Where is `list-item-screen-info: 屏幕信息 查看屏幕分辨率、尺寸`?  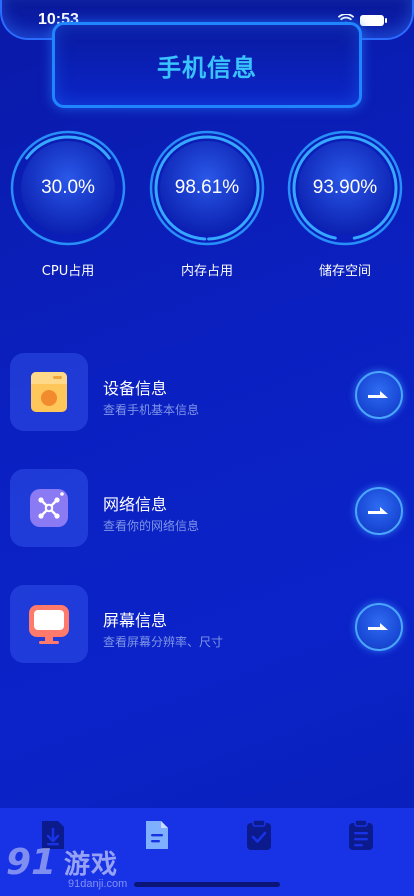 list-item-screen-info: 屏幕信息 查看屏幕分辨率、尺寸 is located at coordinates (207, 625).